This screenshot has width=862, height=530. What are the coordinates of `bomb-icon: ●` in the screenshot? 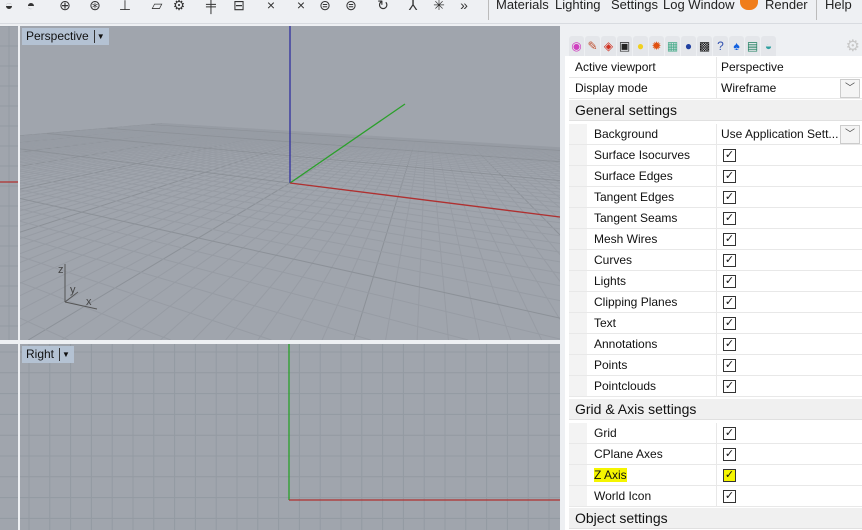 It's located at (688, 46).